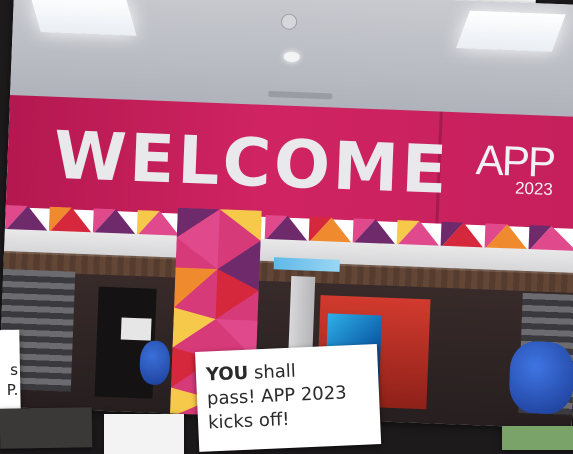  What do you see at coordinates (83, 18) in the screenshot?
I see `ceiling-light-left` at bounding box center [83, 18].